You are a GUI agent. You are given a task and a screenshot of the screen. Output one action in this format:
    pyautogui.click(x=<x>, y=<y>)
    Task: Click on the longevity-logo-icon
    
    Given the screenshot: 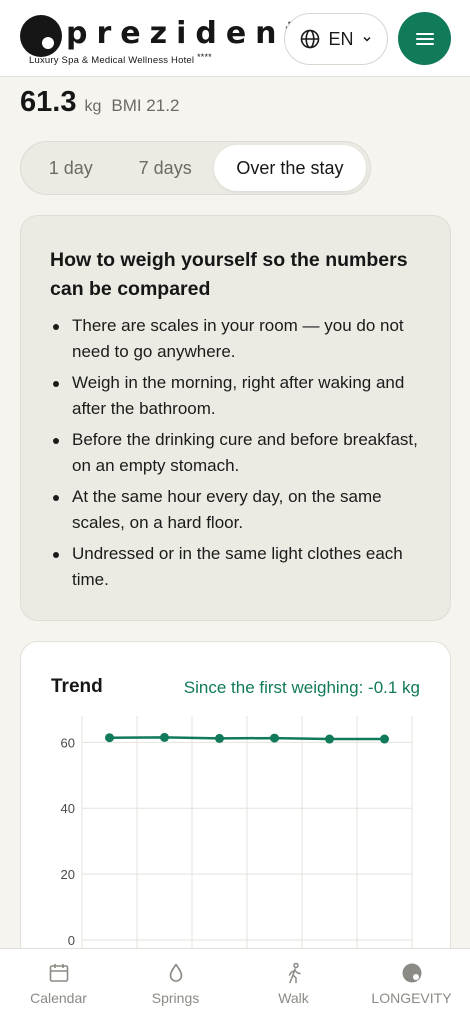 What is the action you would take?
    pyautogui.click(x=411, y=973)
    